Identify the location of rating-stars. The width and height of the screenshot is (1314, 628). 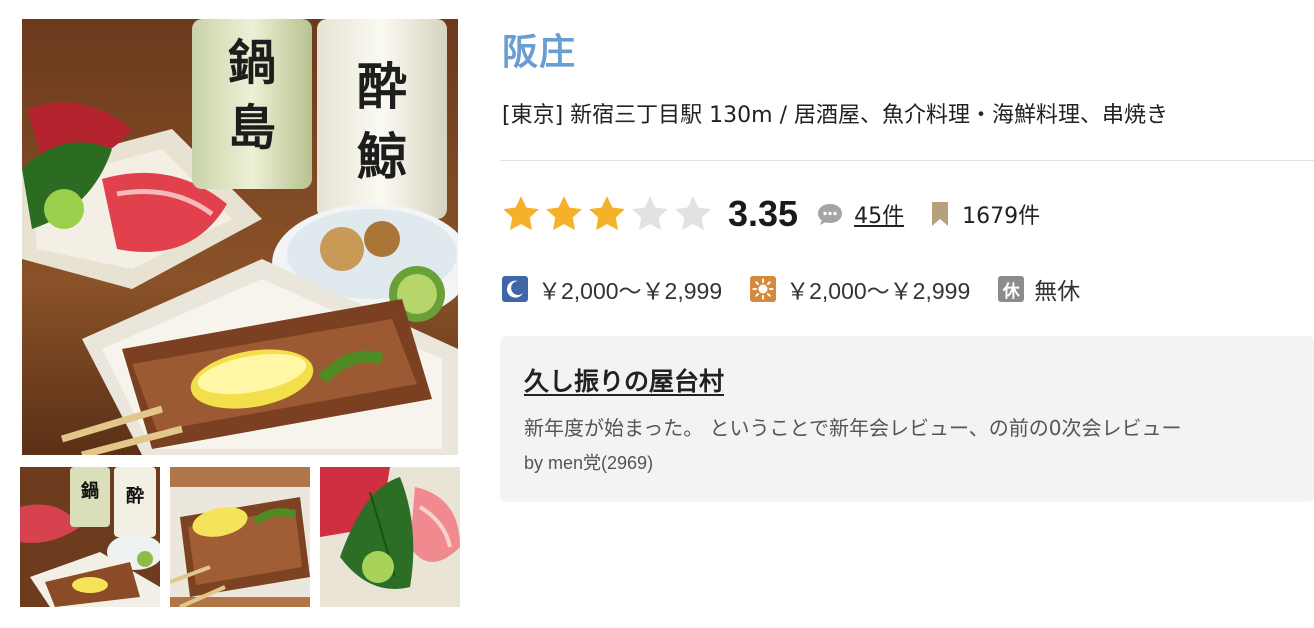
(607, 214).